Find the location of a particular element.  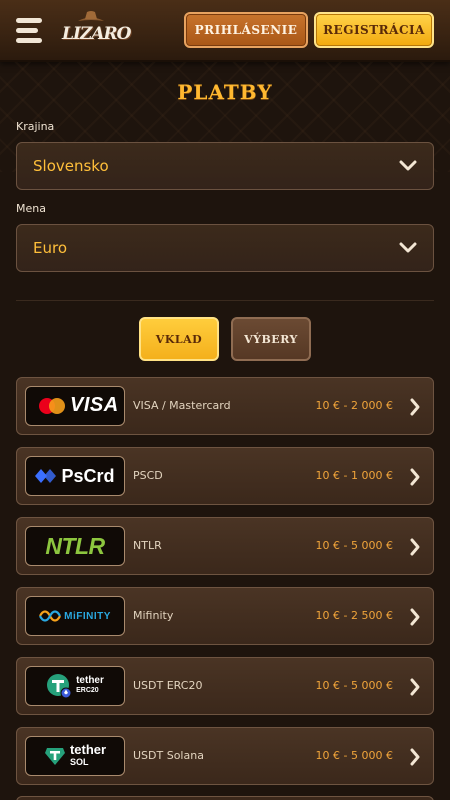

pscrd-logo-text: PsCrd is located at coordinates (88, 475).